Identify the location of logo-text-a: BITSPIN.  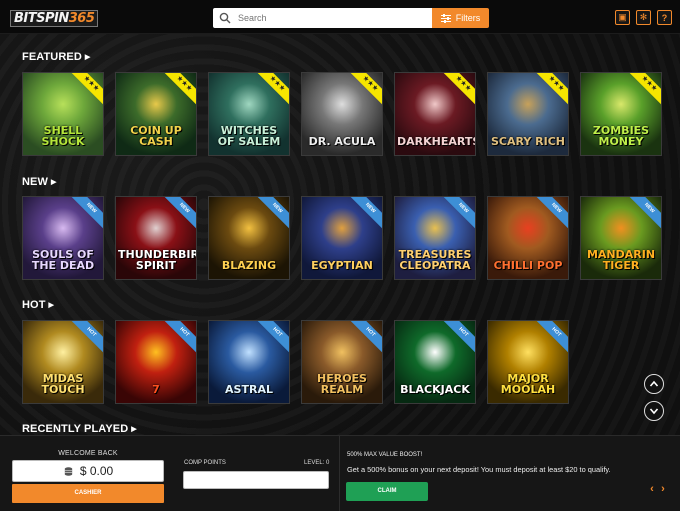
(41, 18).